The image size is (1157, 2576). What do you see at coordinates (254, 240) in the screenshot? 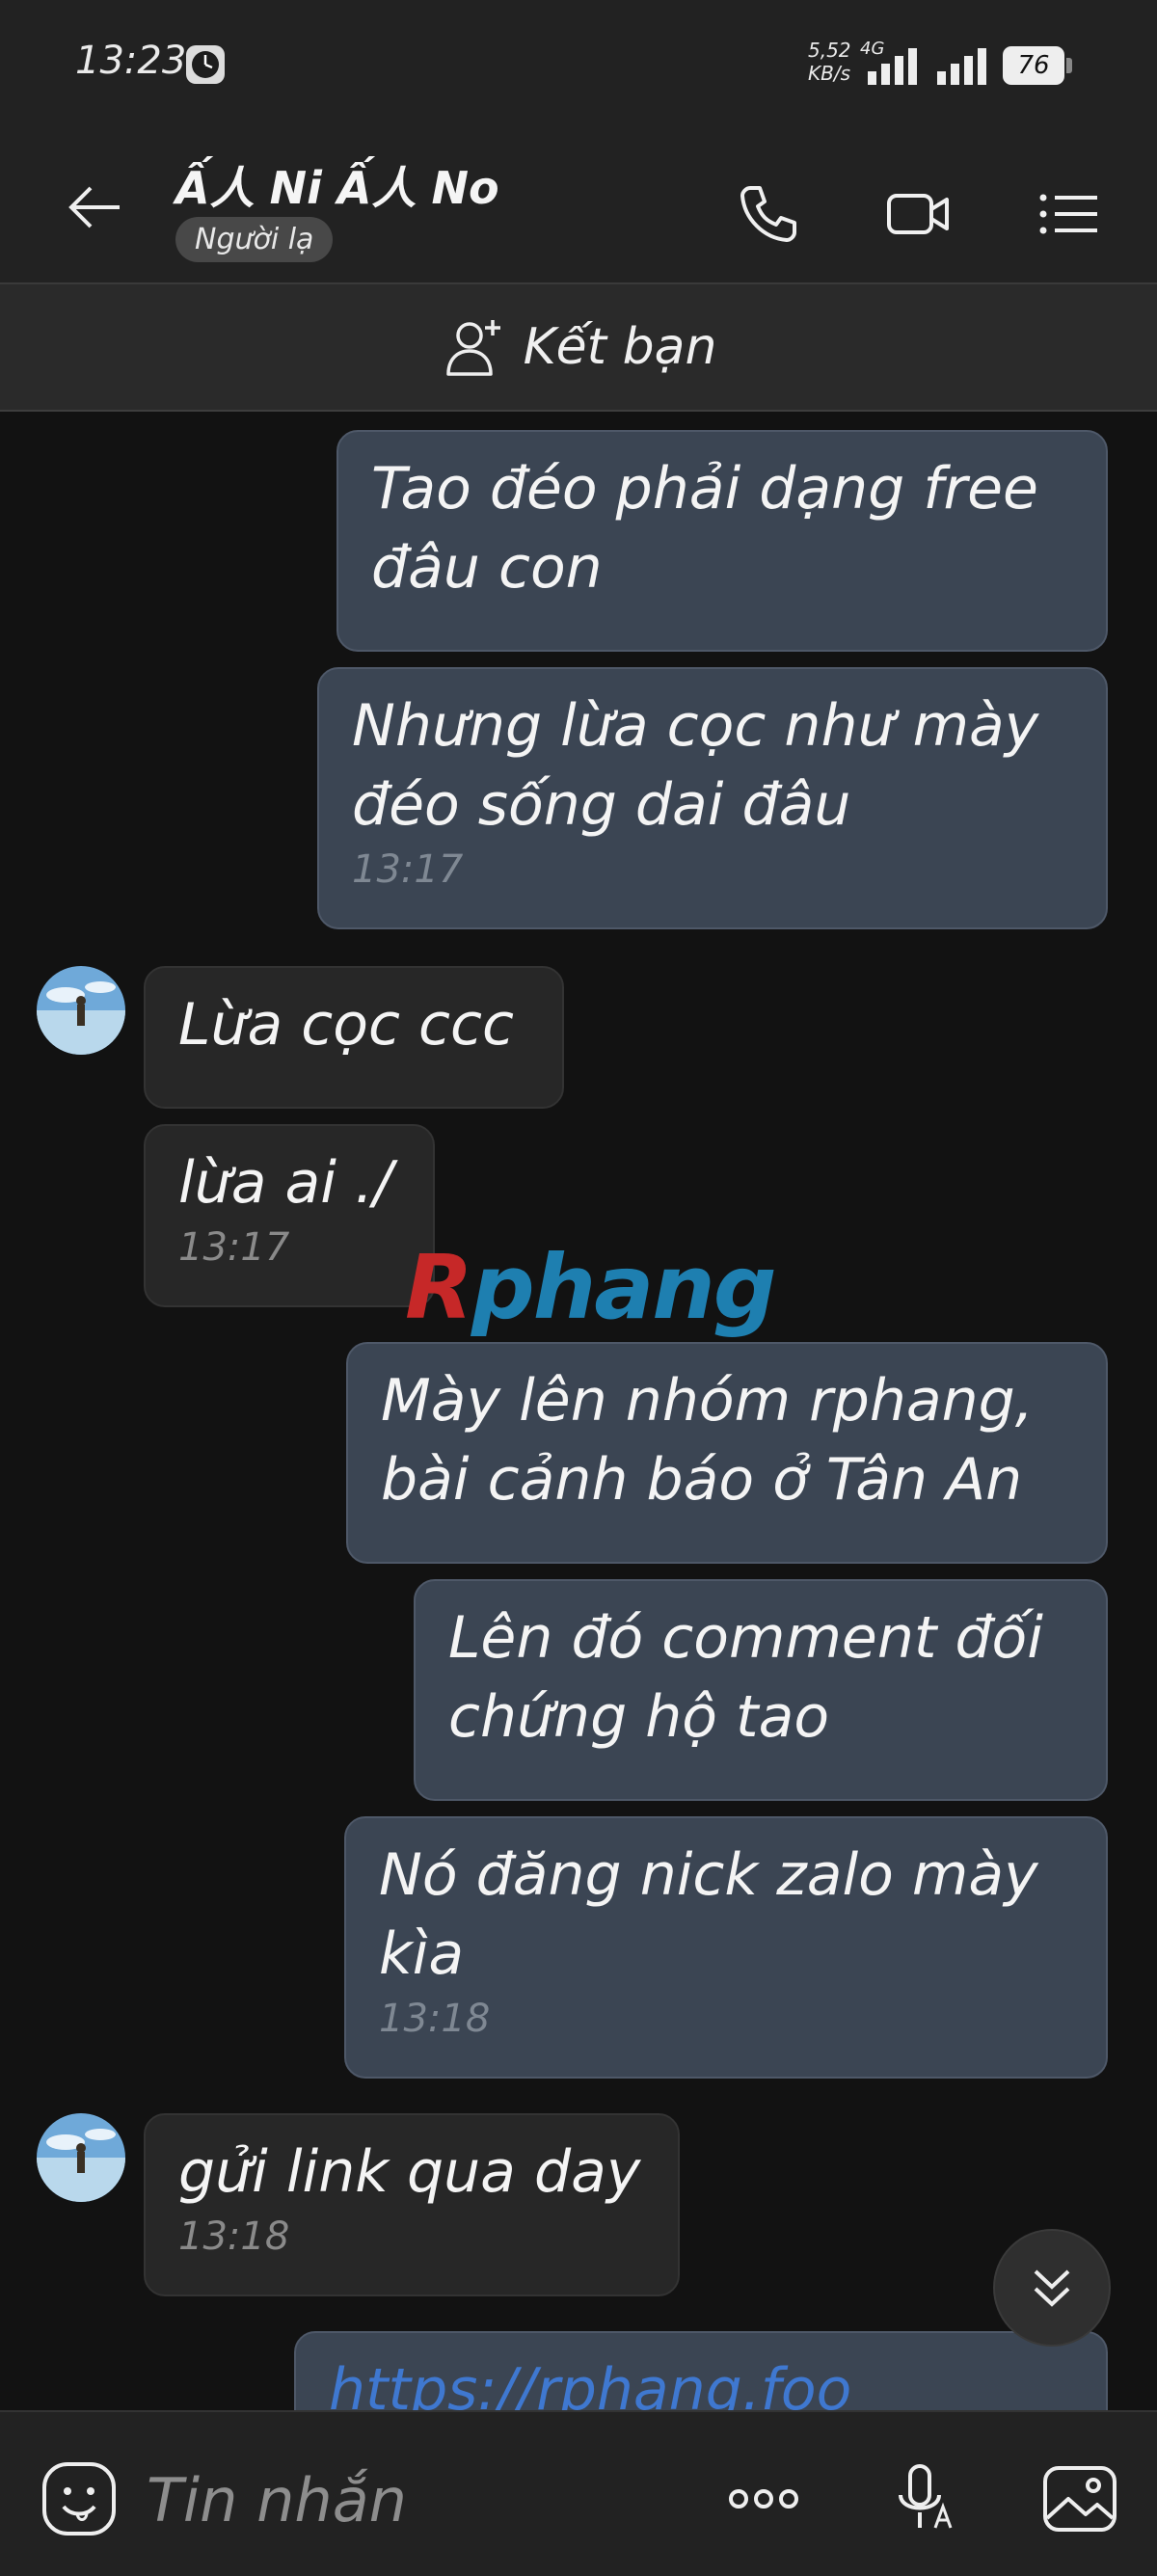
I see `stranger-badge: Người lạ` at bounding box center [254, 240].